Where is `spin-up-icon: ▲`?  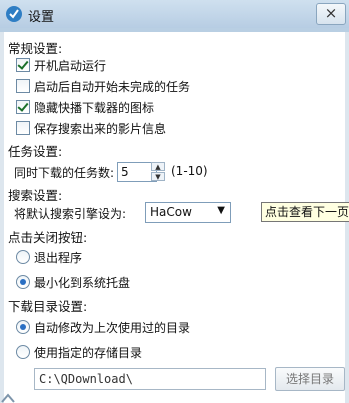 spin-up-icon: ▲ is located at coordinates (158, 166).